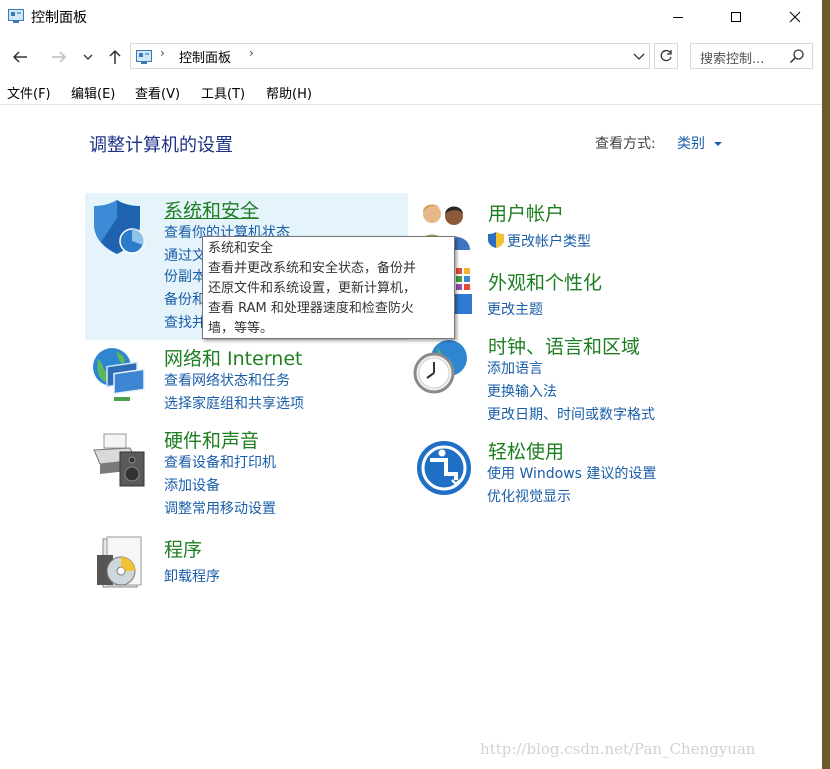  I want to click on recent-locations-button, so click(88, 57).